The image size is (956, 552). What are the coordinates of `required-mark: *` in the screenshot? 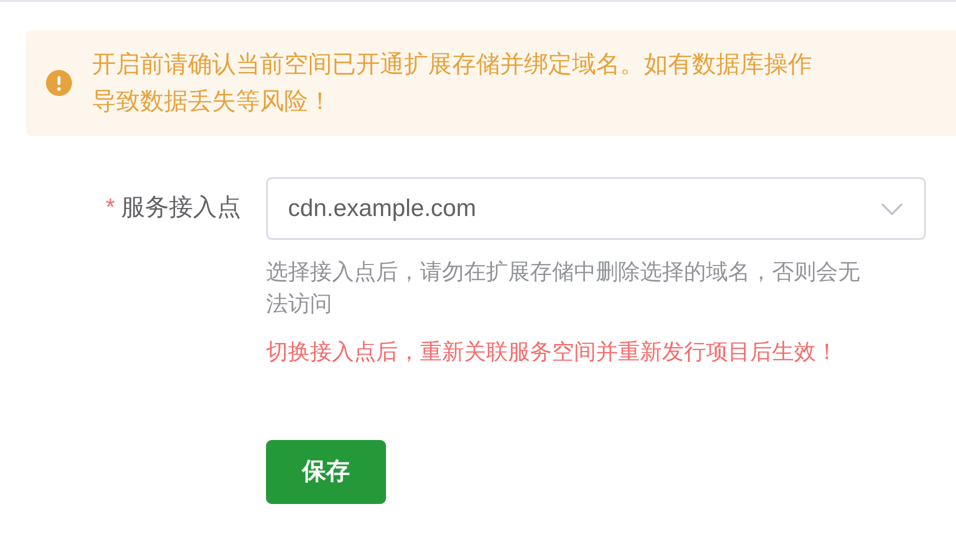 It's located at (110, 207).